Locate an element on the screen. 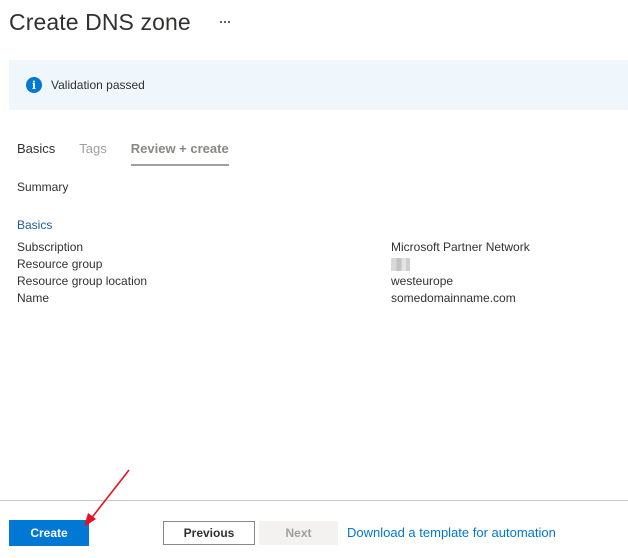 This screenshot has height=558, width=628. title-row: Create DNS zone is located at coordinates (121, 22).